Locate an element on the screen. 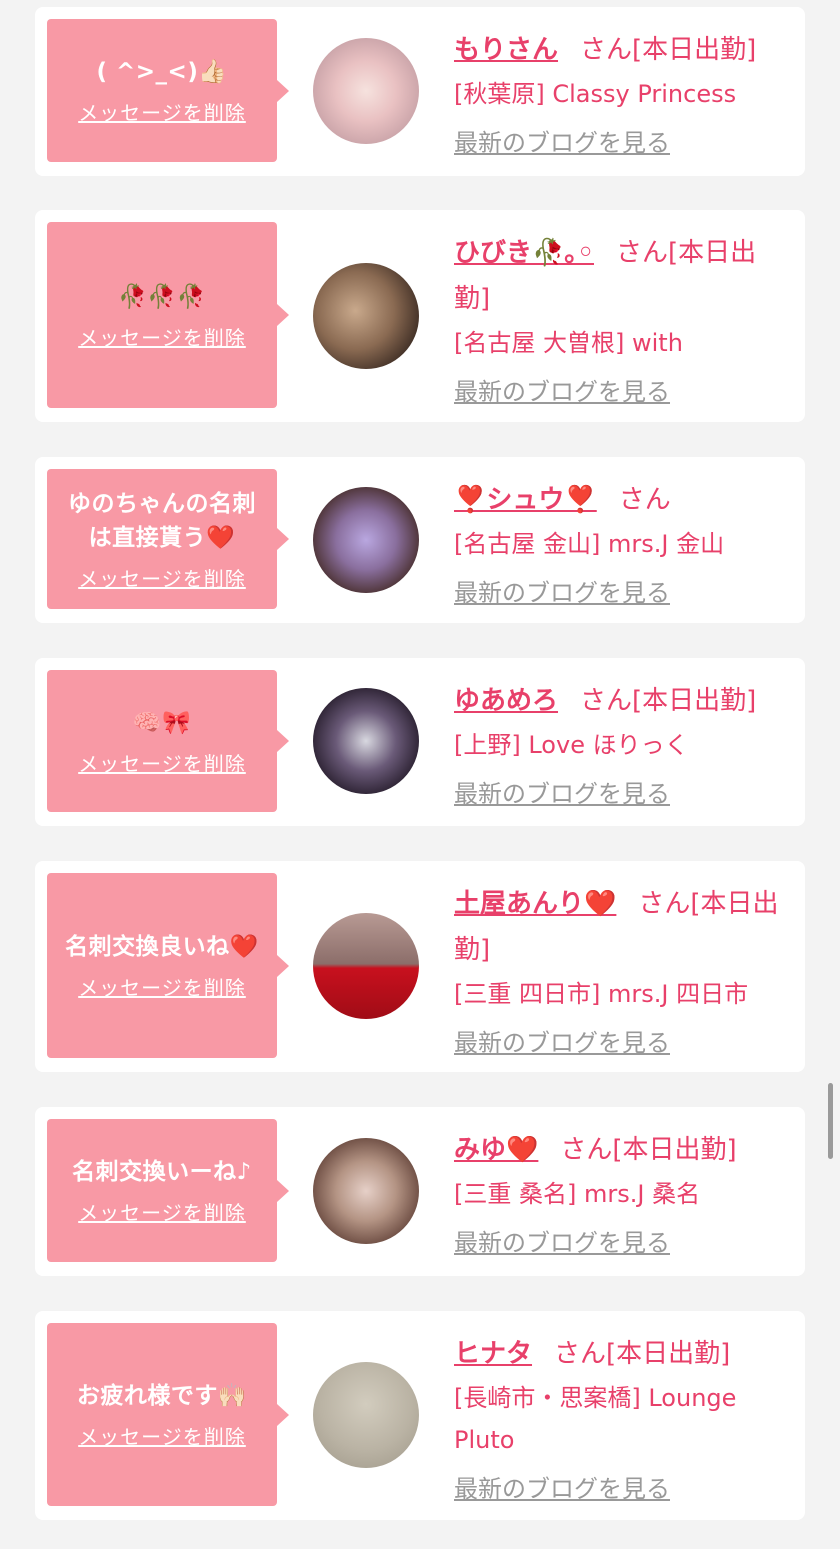  shop-location: [三重 四日市] mrs.J 四日市 is located at coordinates (601, 994).